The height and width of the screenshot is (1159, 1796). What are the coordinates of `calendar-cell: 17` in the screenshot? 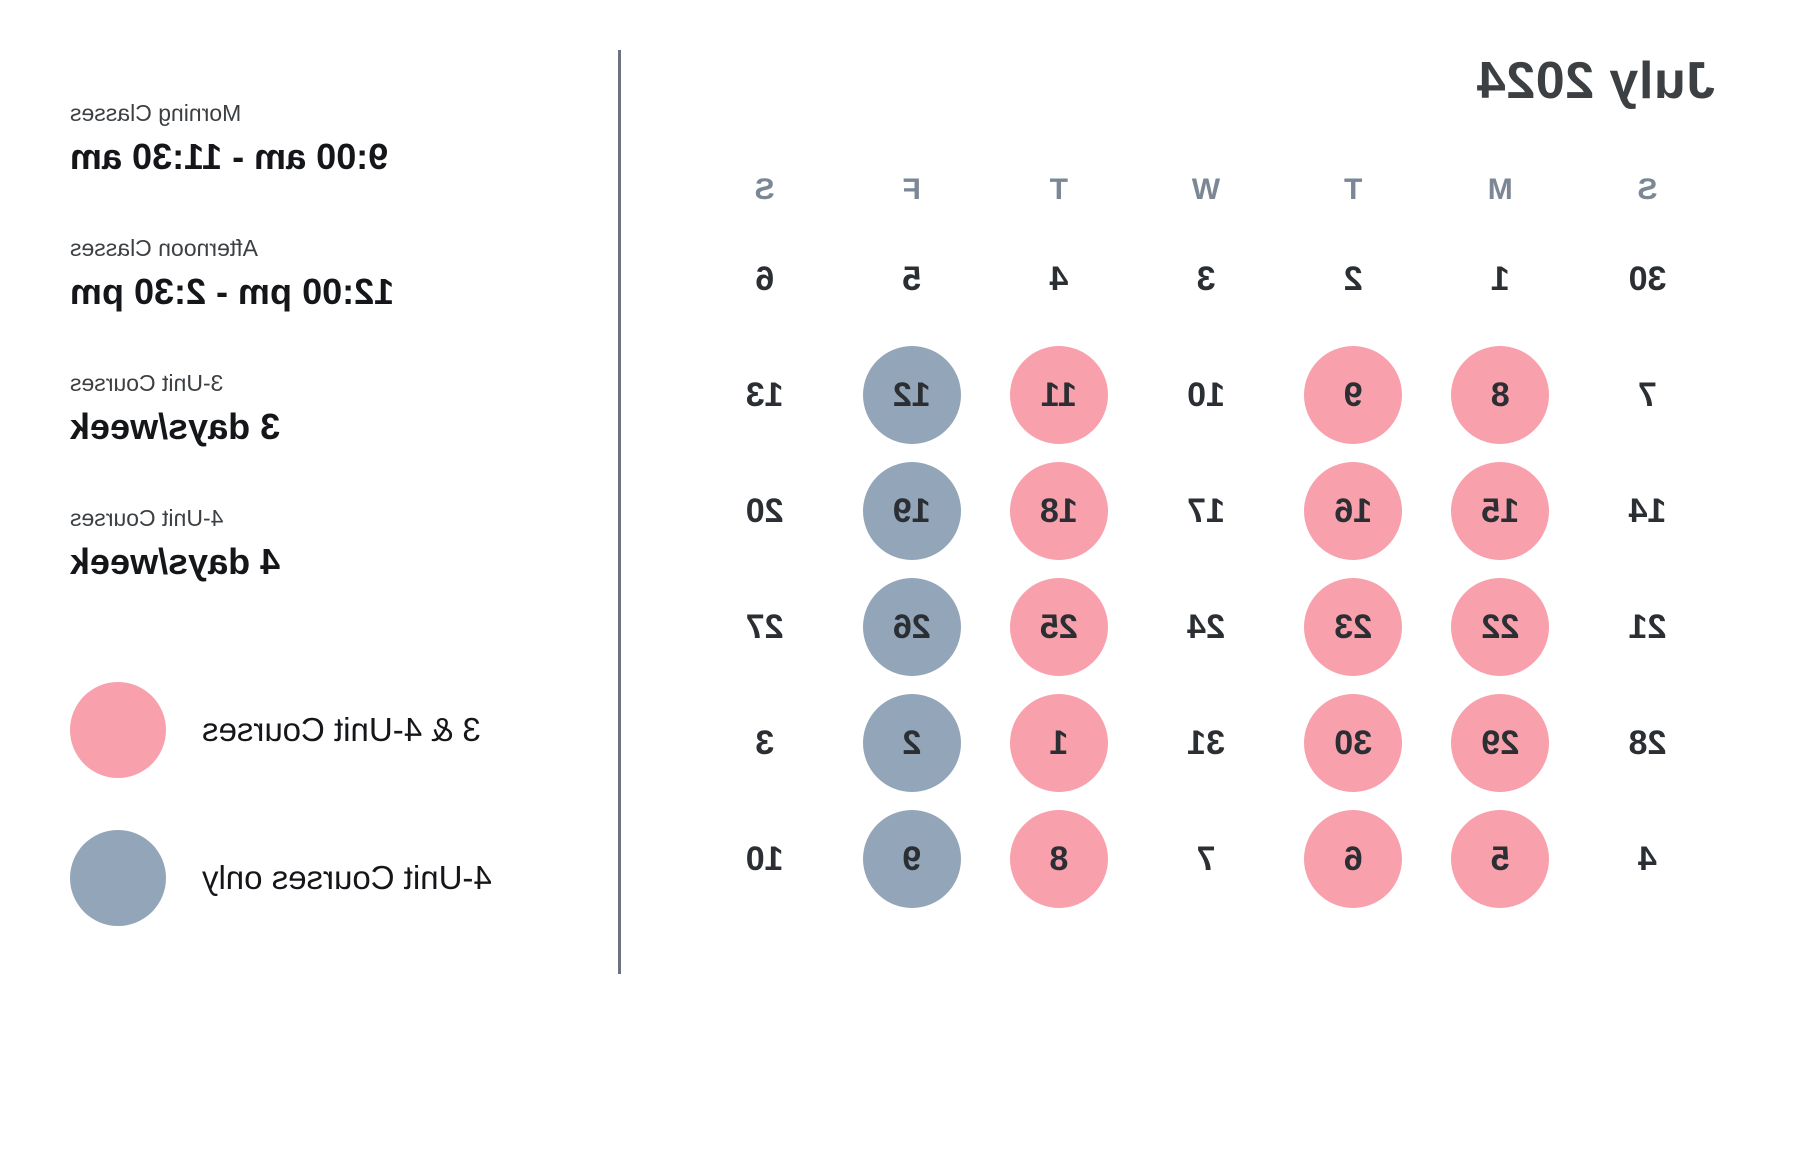 It's located at (1205, 511).